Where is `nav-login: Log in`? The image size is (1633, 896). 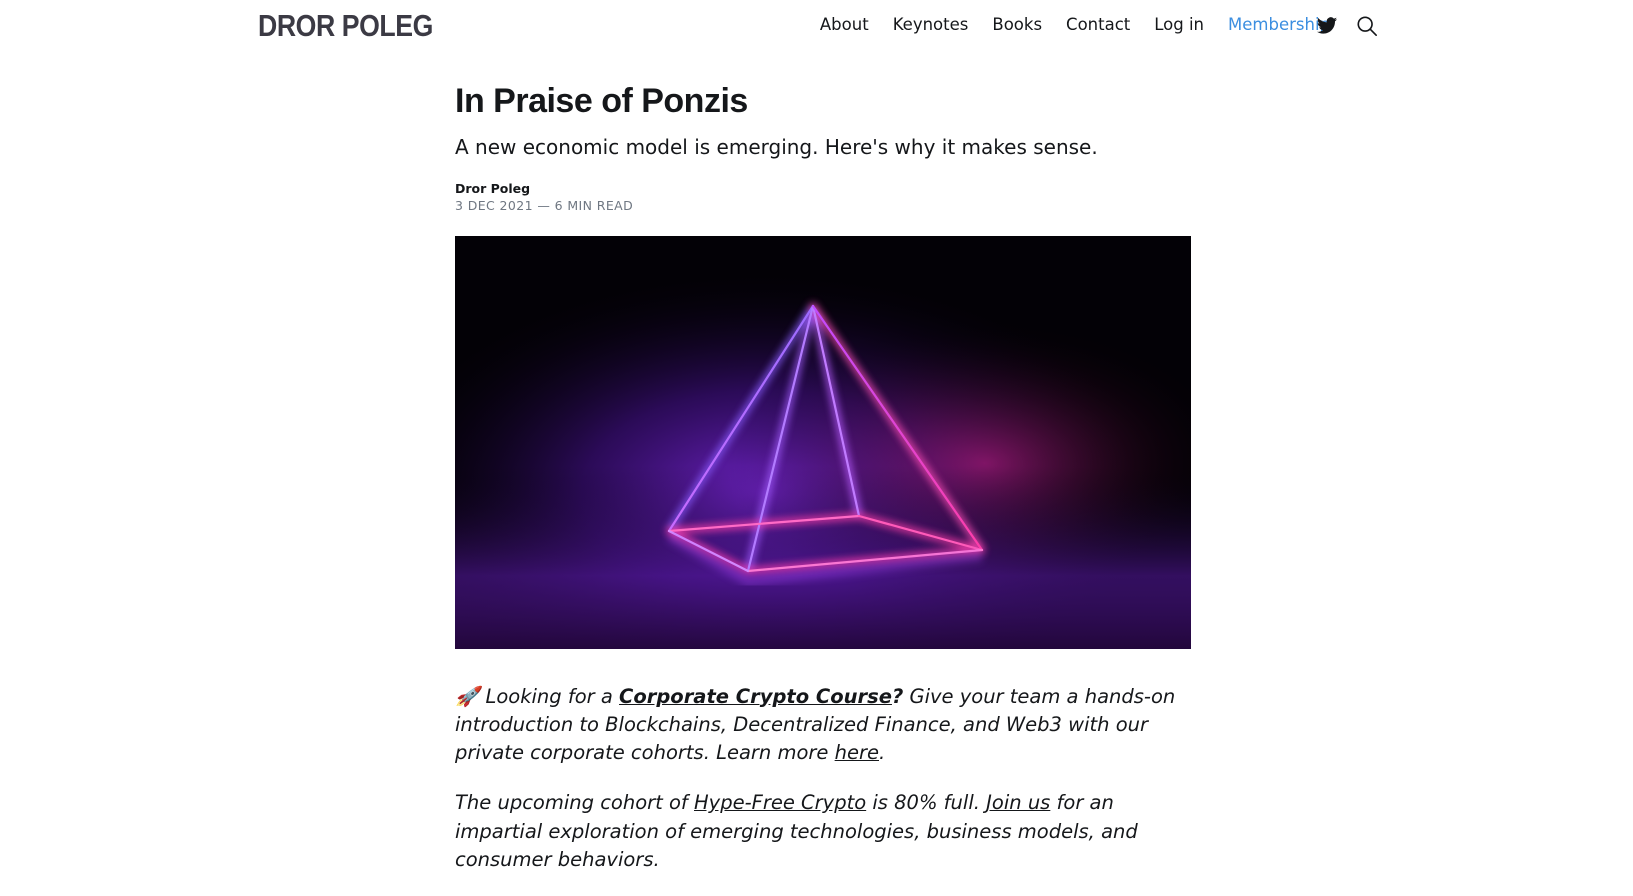 nav-login: Log in is located at coordinates (1179, 24).